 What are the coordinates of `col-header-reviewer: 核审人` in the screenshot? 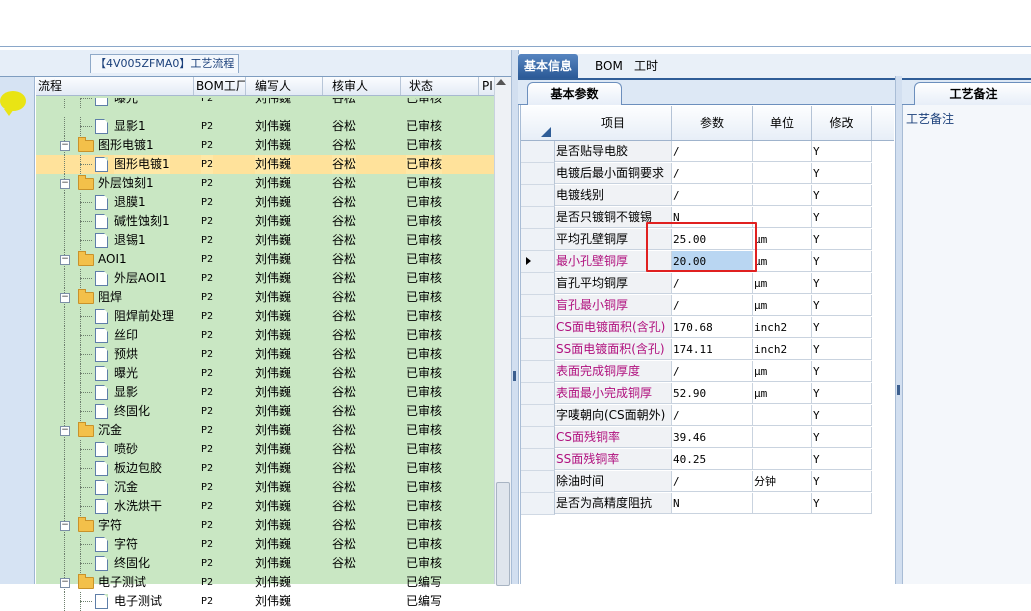 It's located at (362, 86).